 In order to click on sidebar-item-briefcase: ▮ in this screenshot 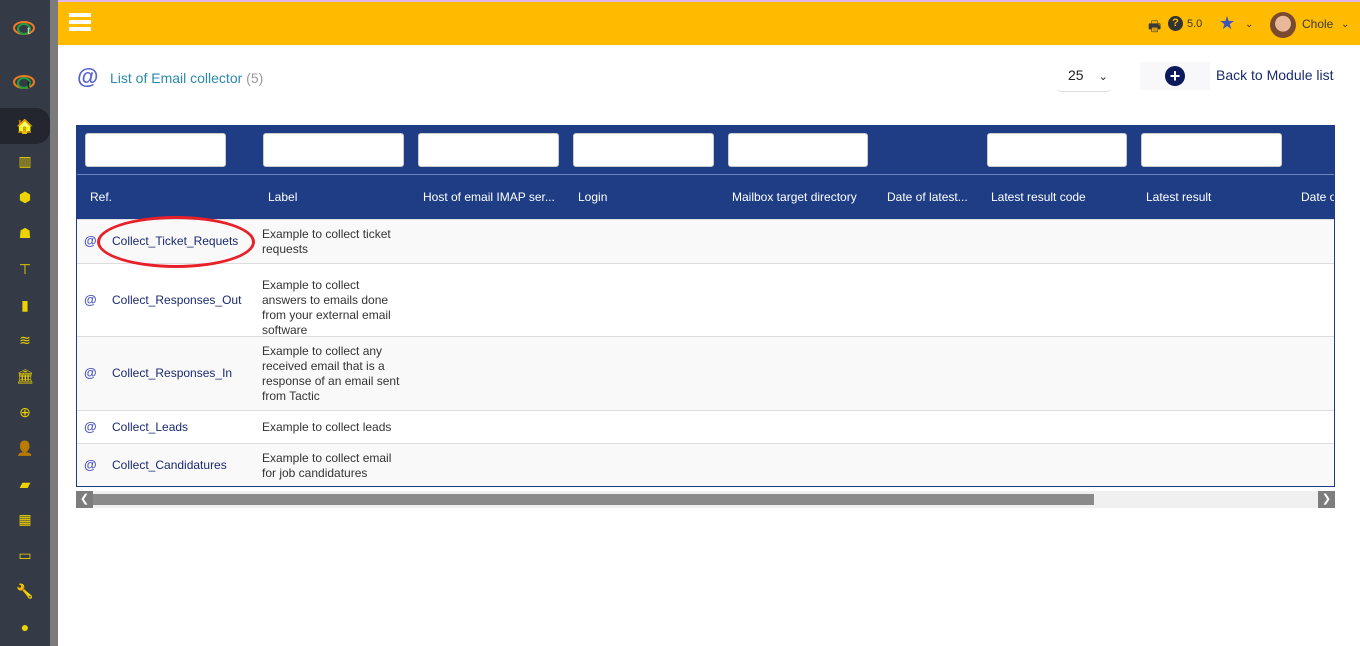, I will do `click(25, 305)`.